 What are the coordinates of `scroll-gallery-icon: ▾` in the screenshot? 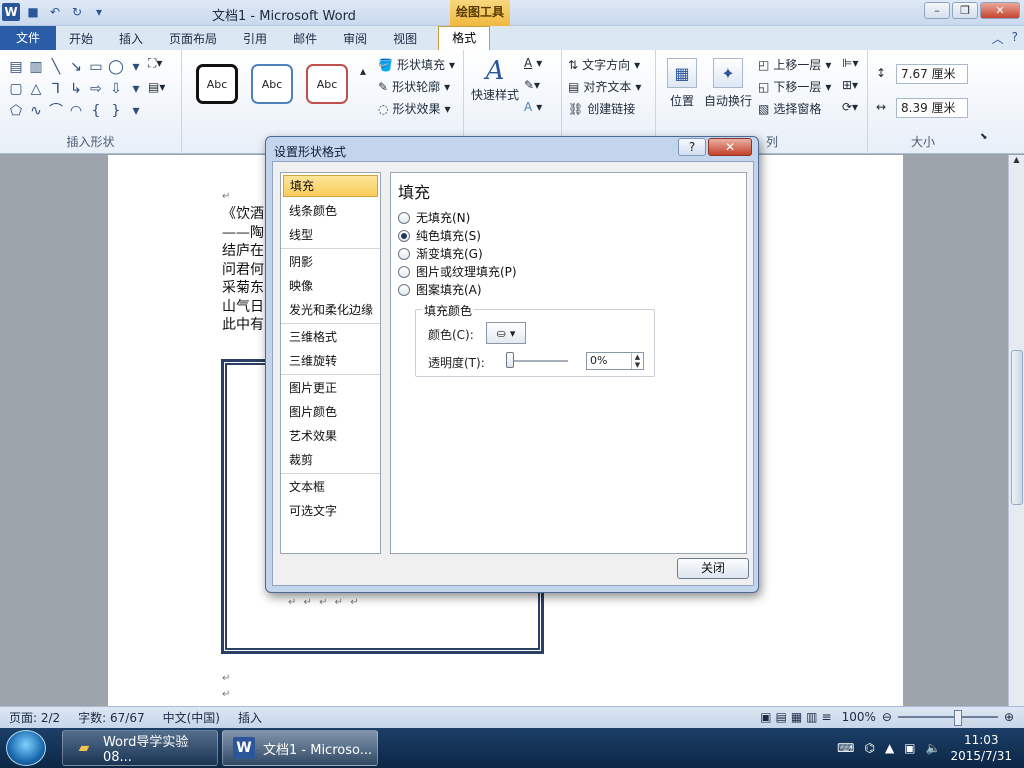 It's located at (136, 89).